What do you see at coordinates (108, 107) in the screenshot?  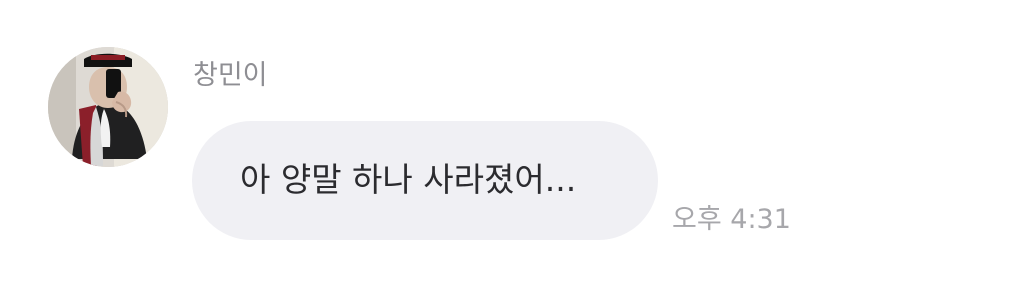 I see `profile-photo-icon` at bounding box center [108, 107].